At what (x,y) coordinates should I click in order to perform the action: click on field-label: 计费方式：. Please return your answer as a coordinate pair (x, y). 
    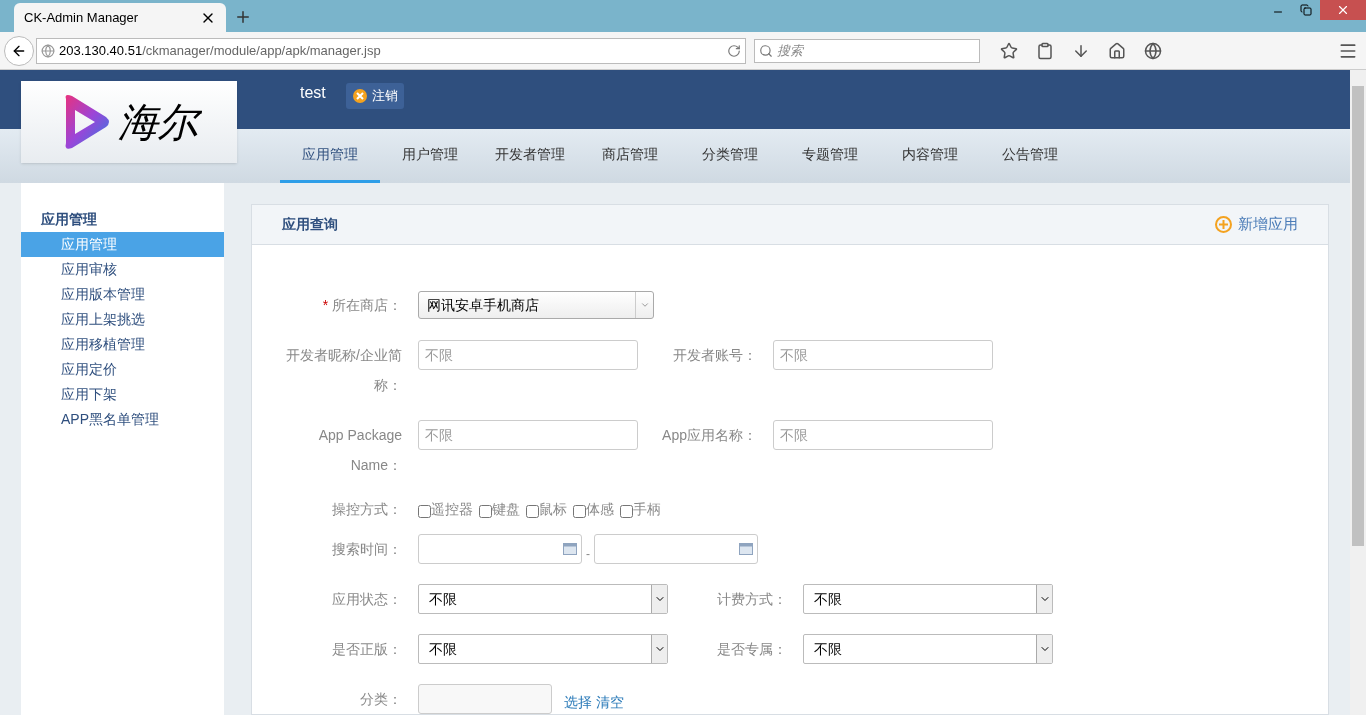
    Looking at the image, I should click on (752, 599).